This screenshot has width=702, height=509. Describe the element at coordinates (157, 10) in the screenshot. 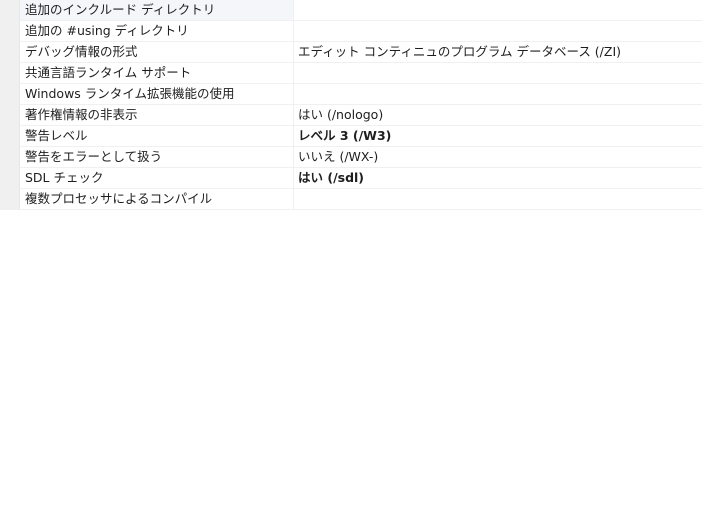

I see `property-name: 追加のインクルード ディレクトリ` at that location.